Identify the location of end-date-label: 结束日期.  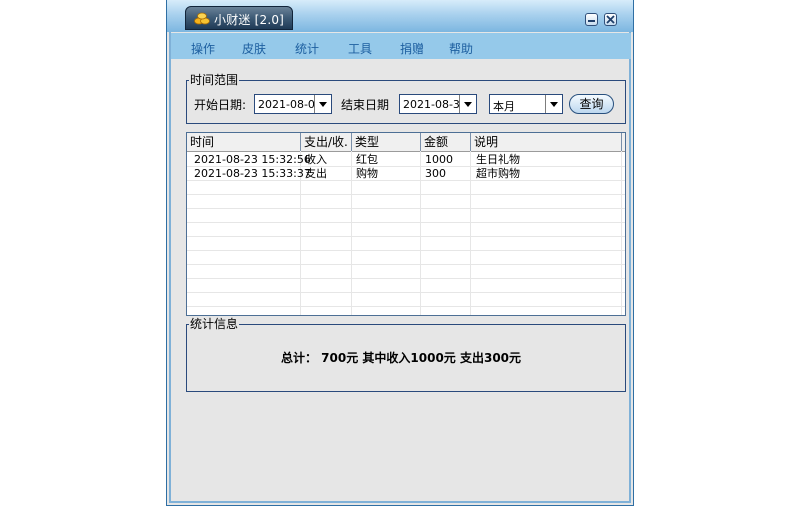
(365, 105).